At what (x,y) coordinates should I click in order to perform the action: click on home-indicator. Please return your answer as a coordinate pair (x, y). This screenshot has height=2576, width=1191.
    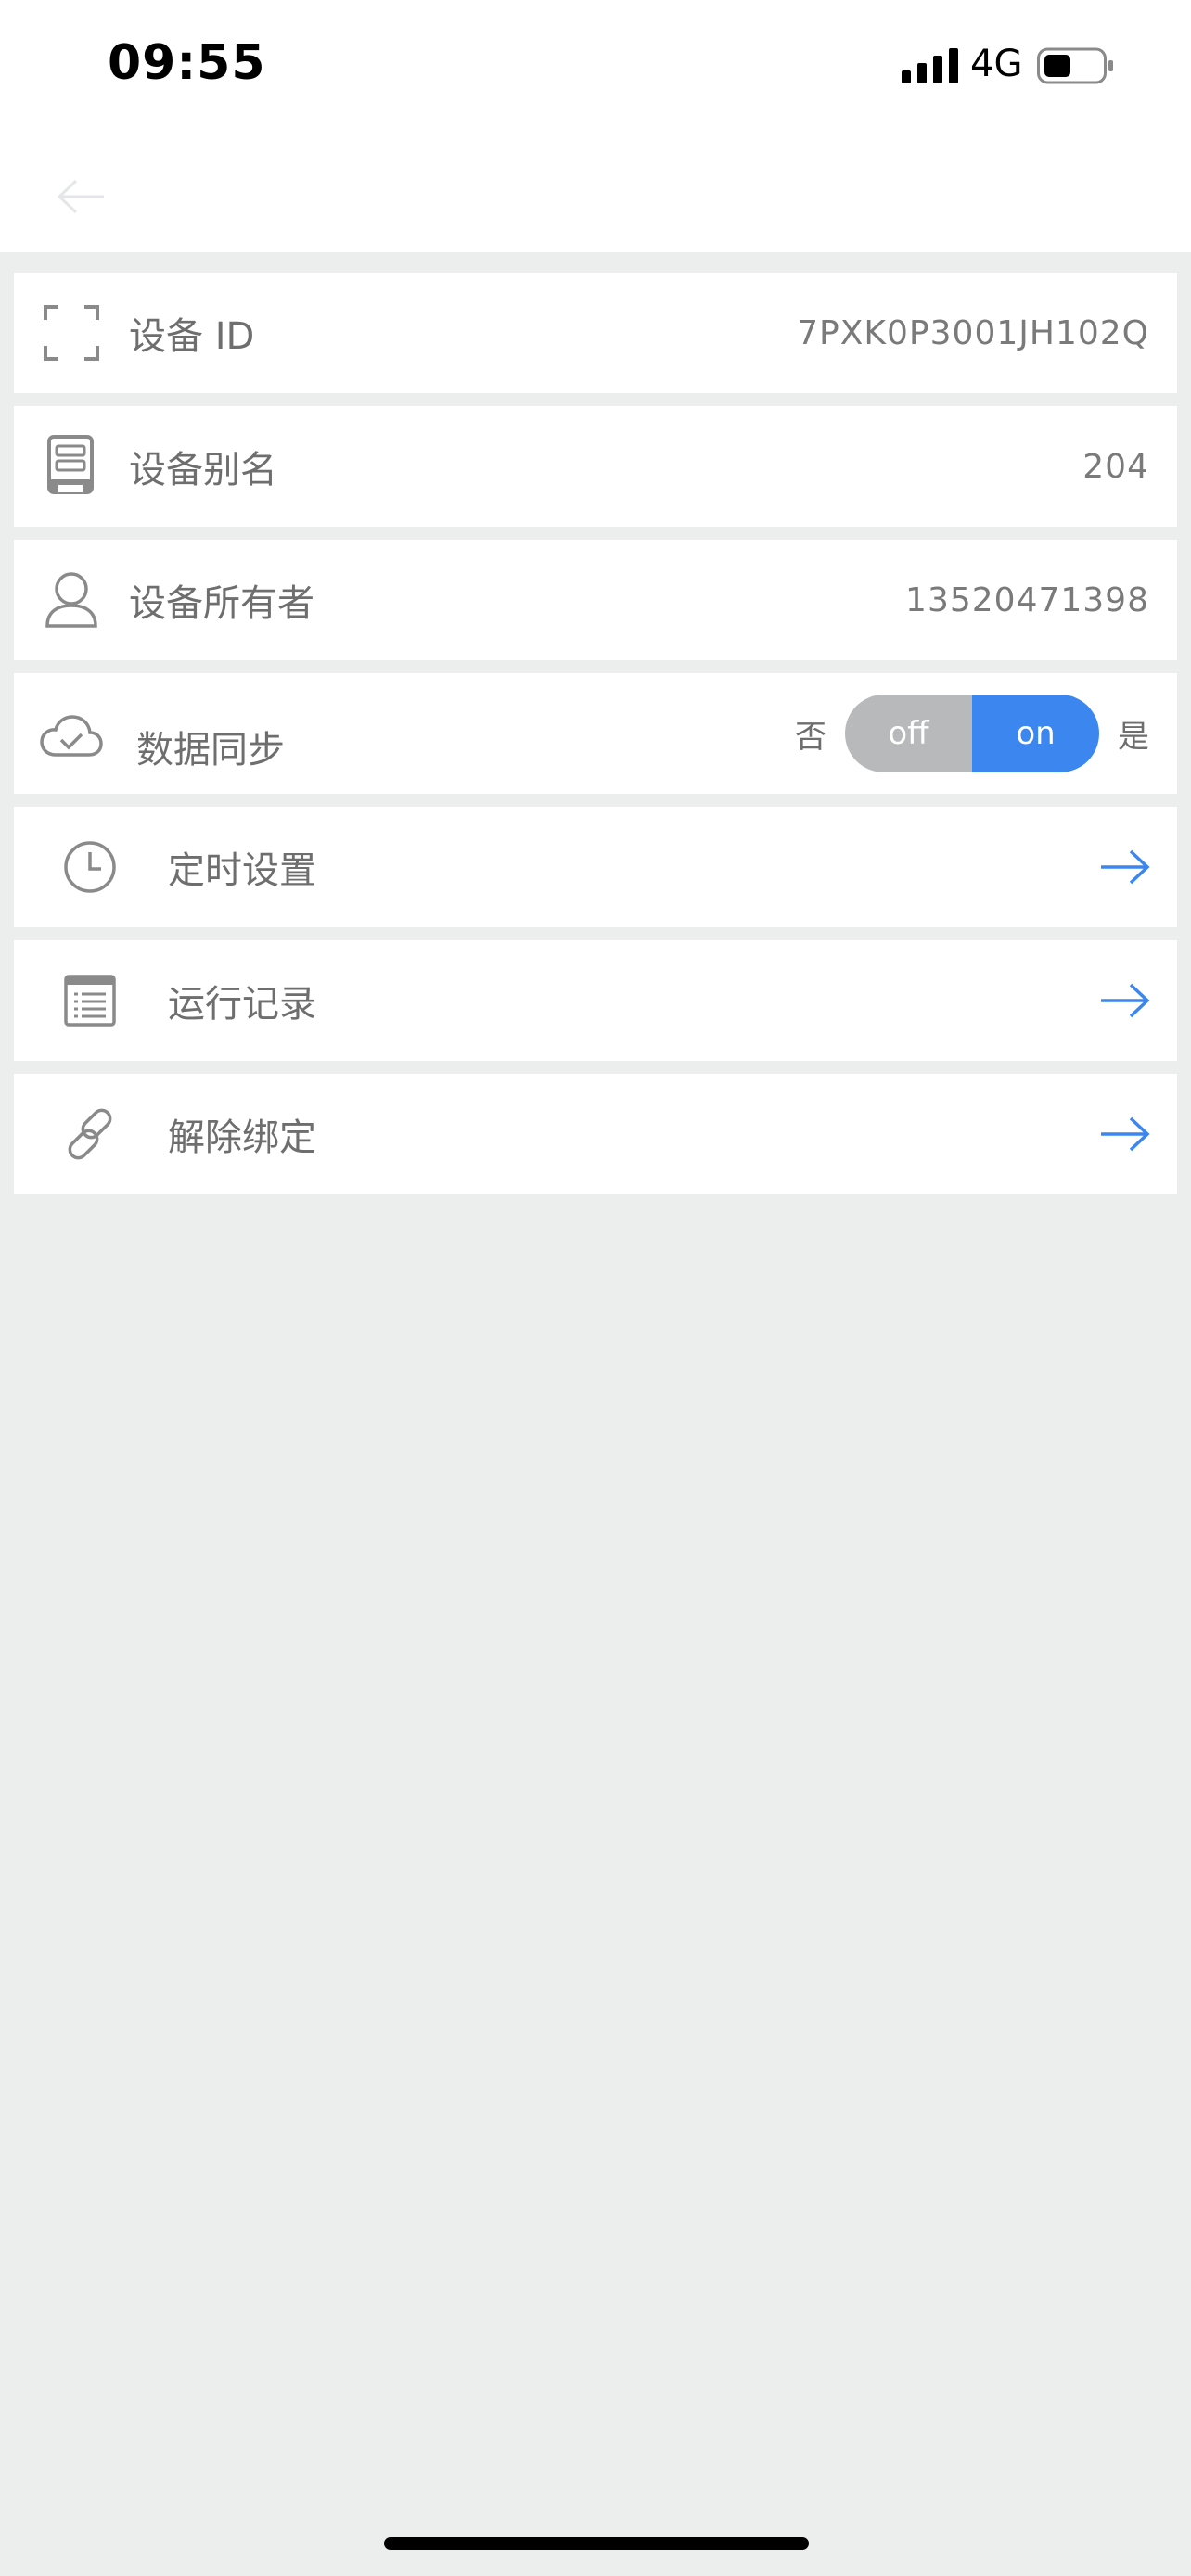
    Looking at the image, I should click on (597, 2543).